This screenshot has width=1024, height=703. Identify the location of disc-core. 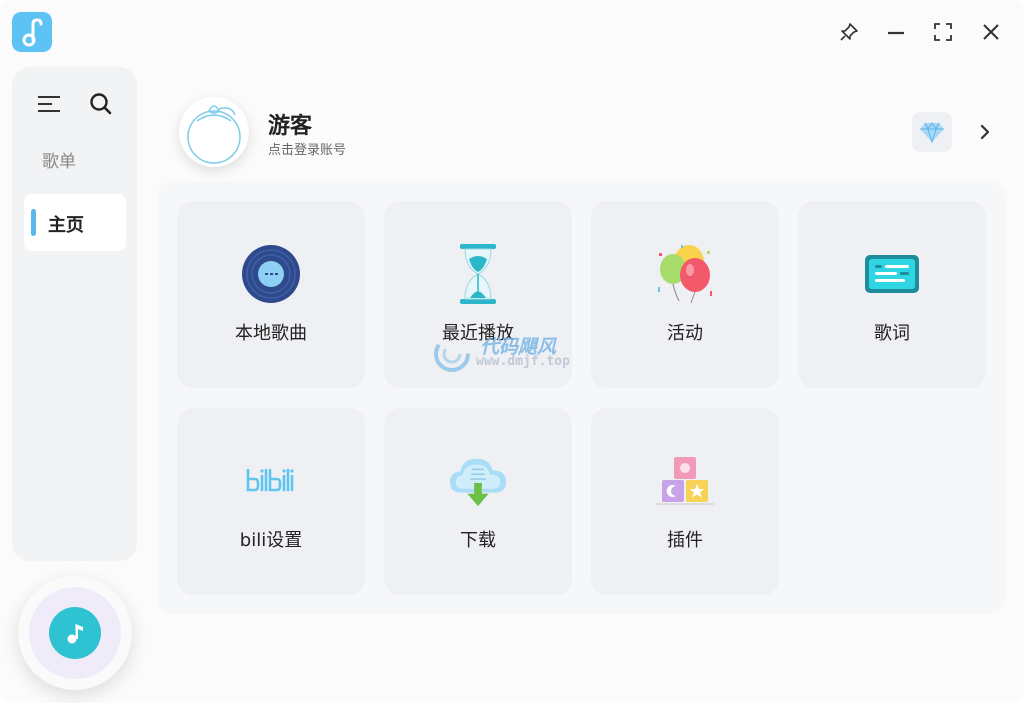
(75, 633).